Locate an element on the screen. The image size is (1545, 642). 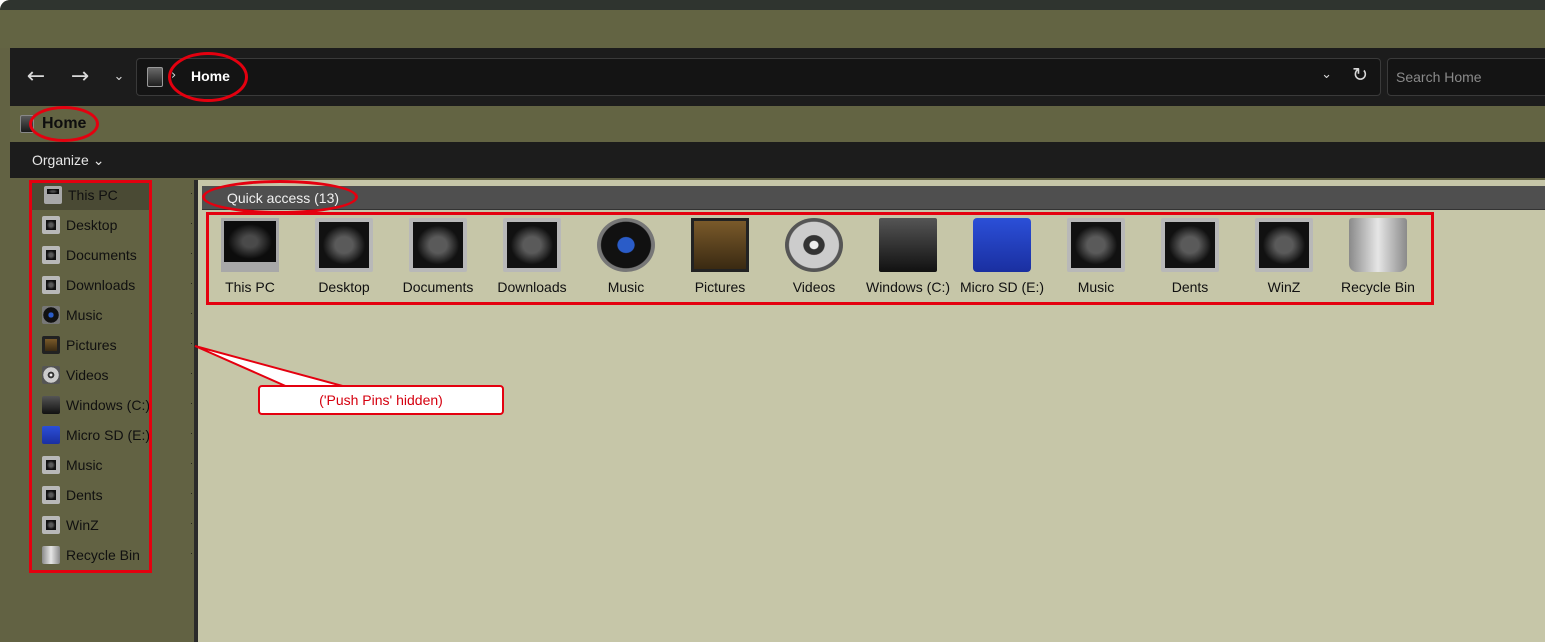
location-title-strip: Home is located at coordinates (777, 124).